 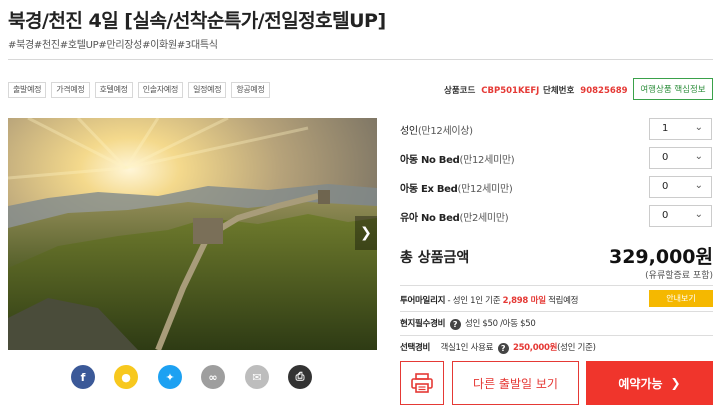 I want to click on local-fee-label: 현지필수경비, so click(x=423, y=324).